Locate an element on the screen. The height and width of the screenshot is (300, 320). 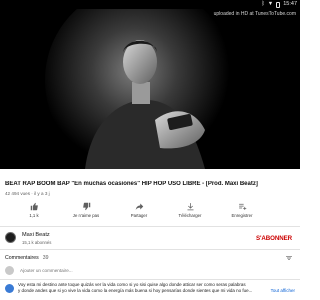
save-icon is located at coordinates (242, 206).